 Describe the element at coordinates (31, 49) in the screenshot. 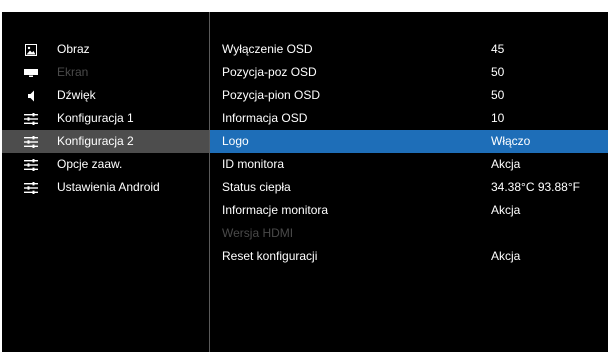

I see `image-icon` at that location.